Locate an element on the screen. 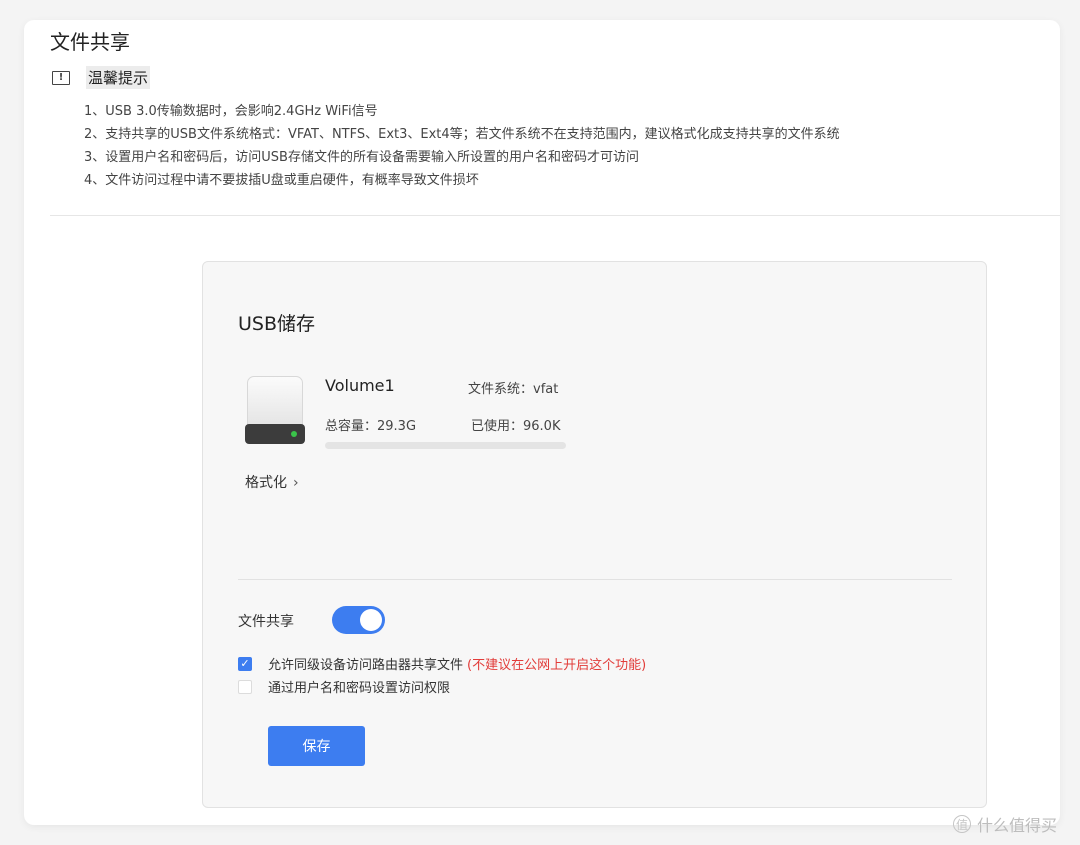  file-share-toggle is located at coordinates (358, 620).